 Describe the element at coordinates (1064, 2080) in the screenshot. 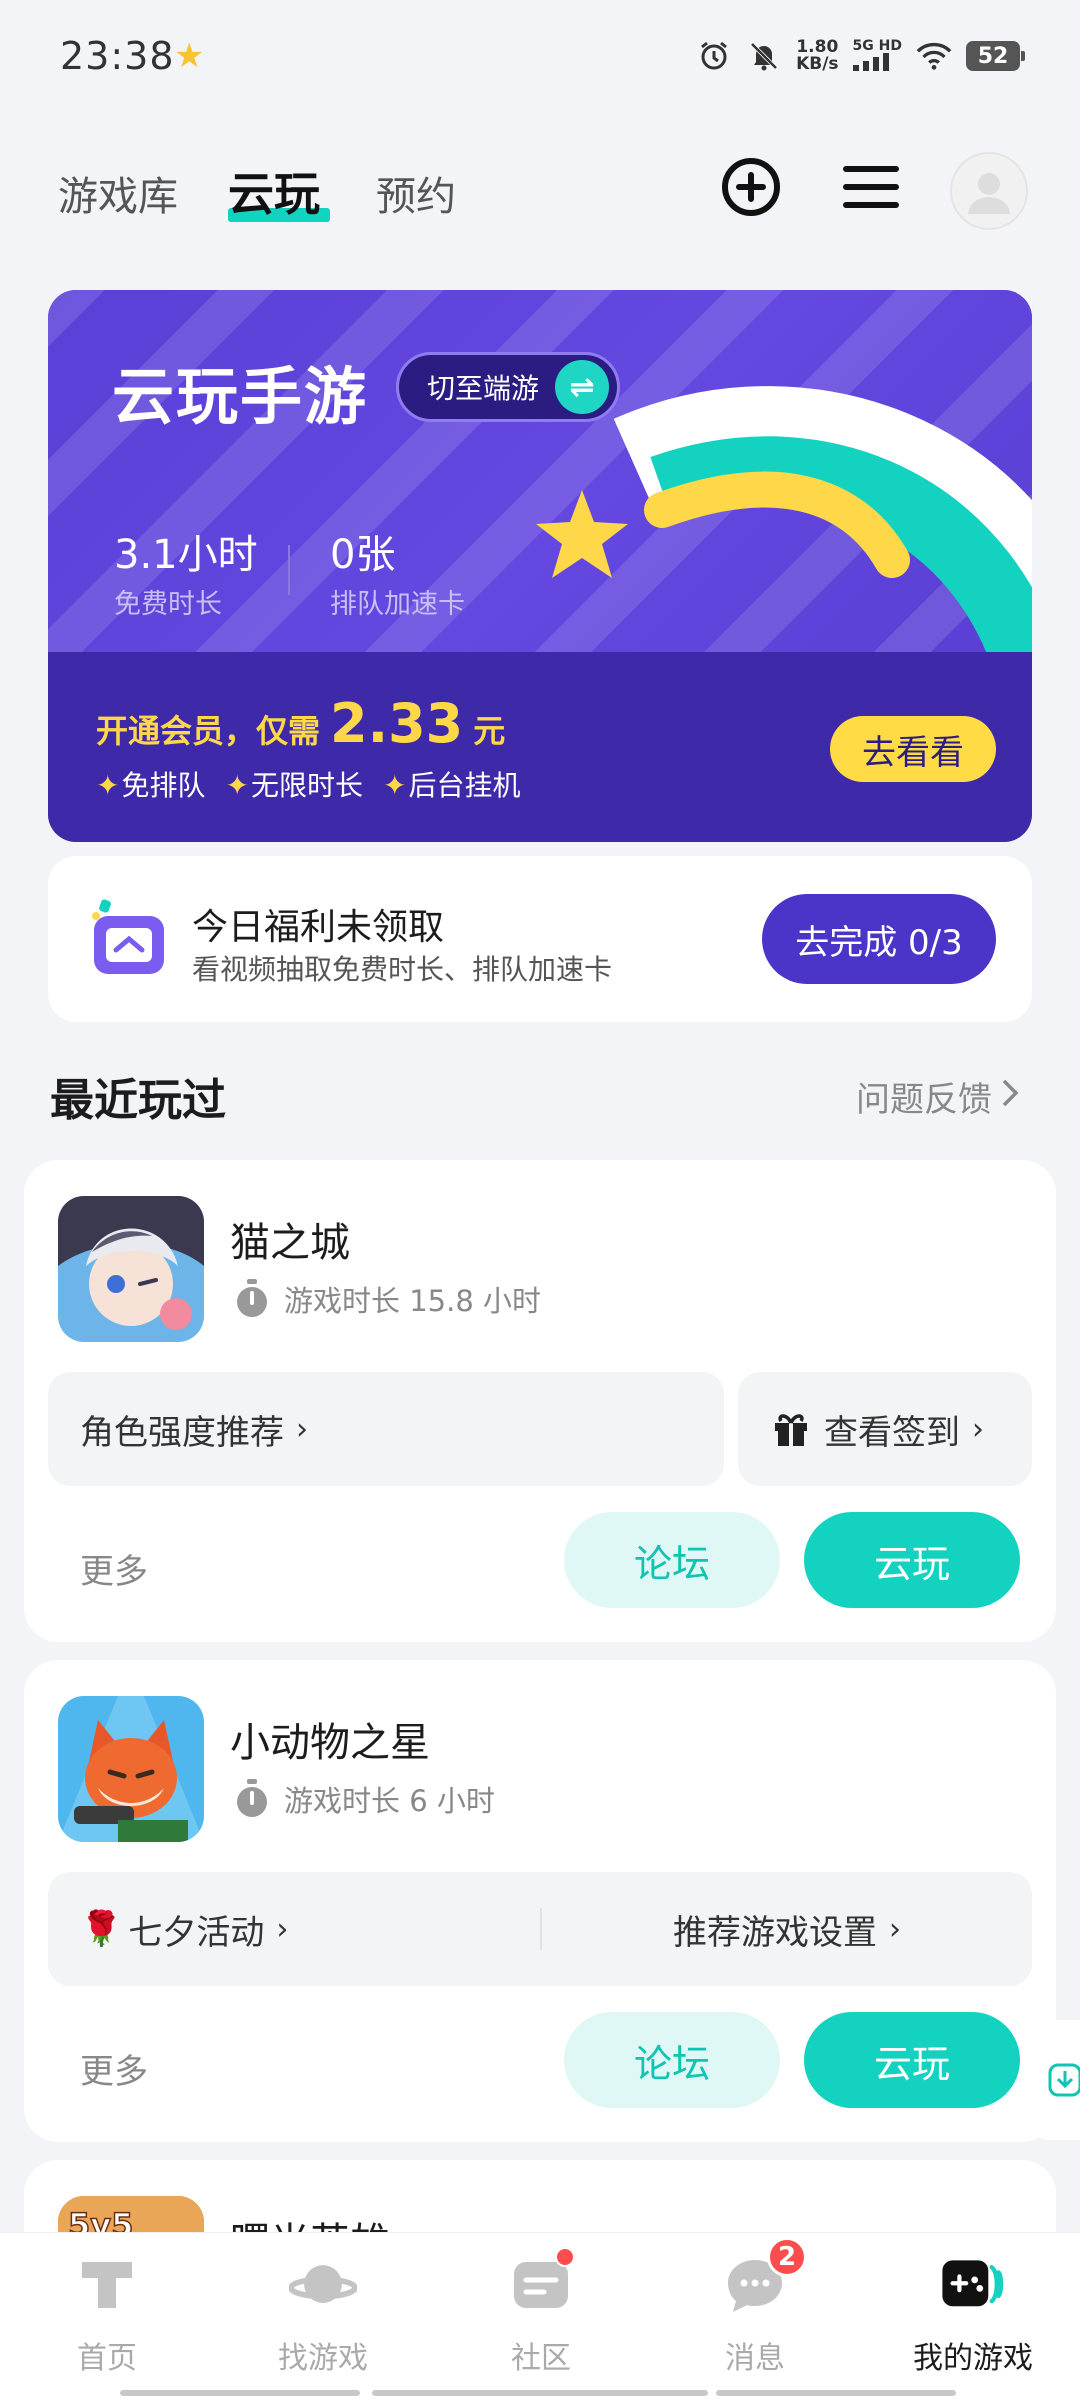

I see `download-icon` at that location.